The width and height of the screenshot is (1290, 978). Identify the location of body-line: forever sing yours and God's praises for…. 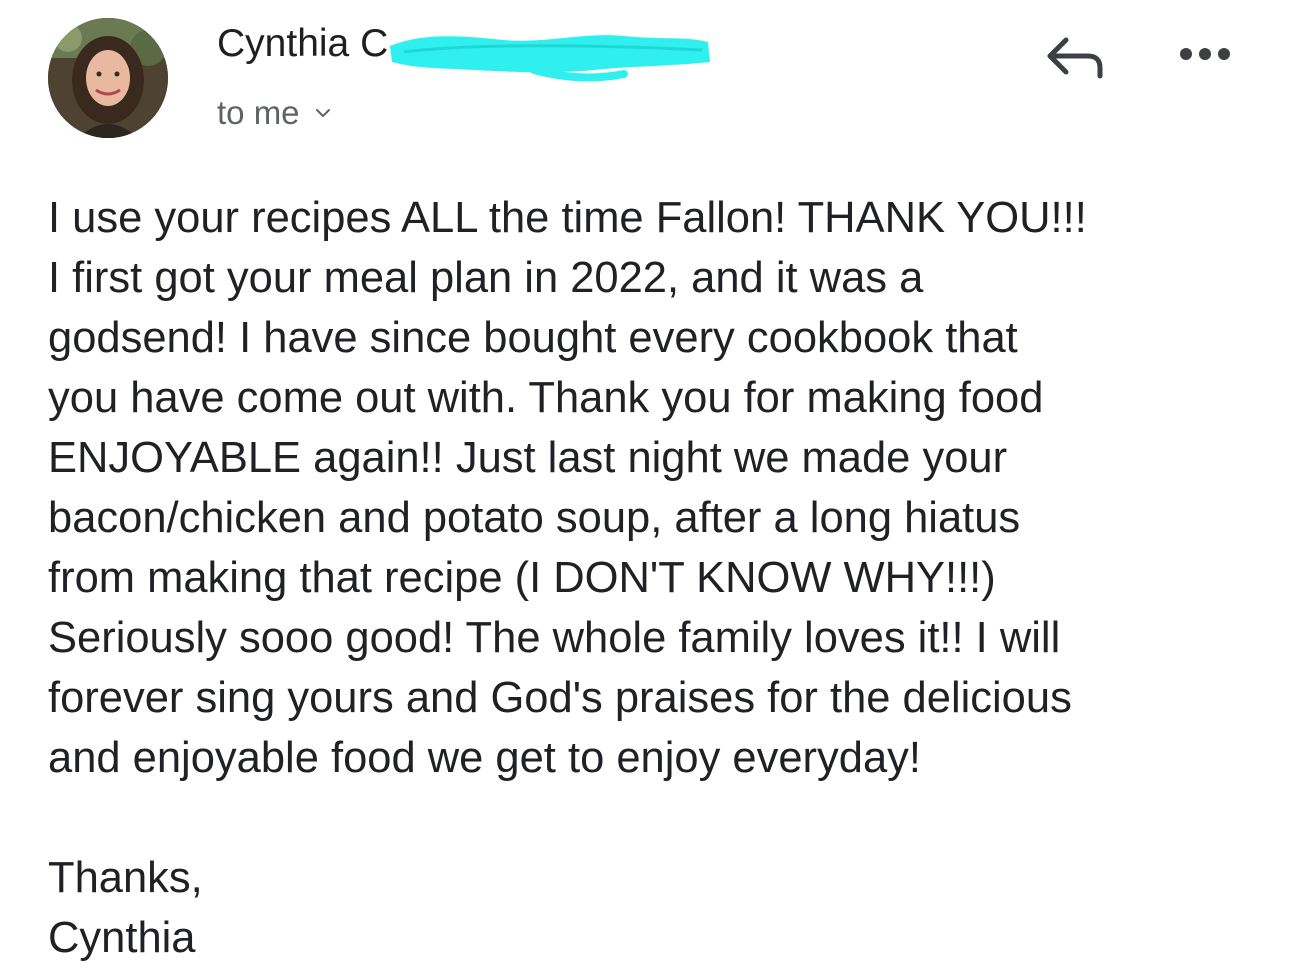
(560, 698).